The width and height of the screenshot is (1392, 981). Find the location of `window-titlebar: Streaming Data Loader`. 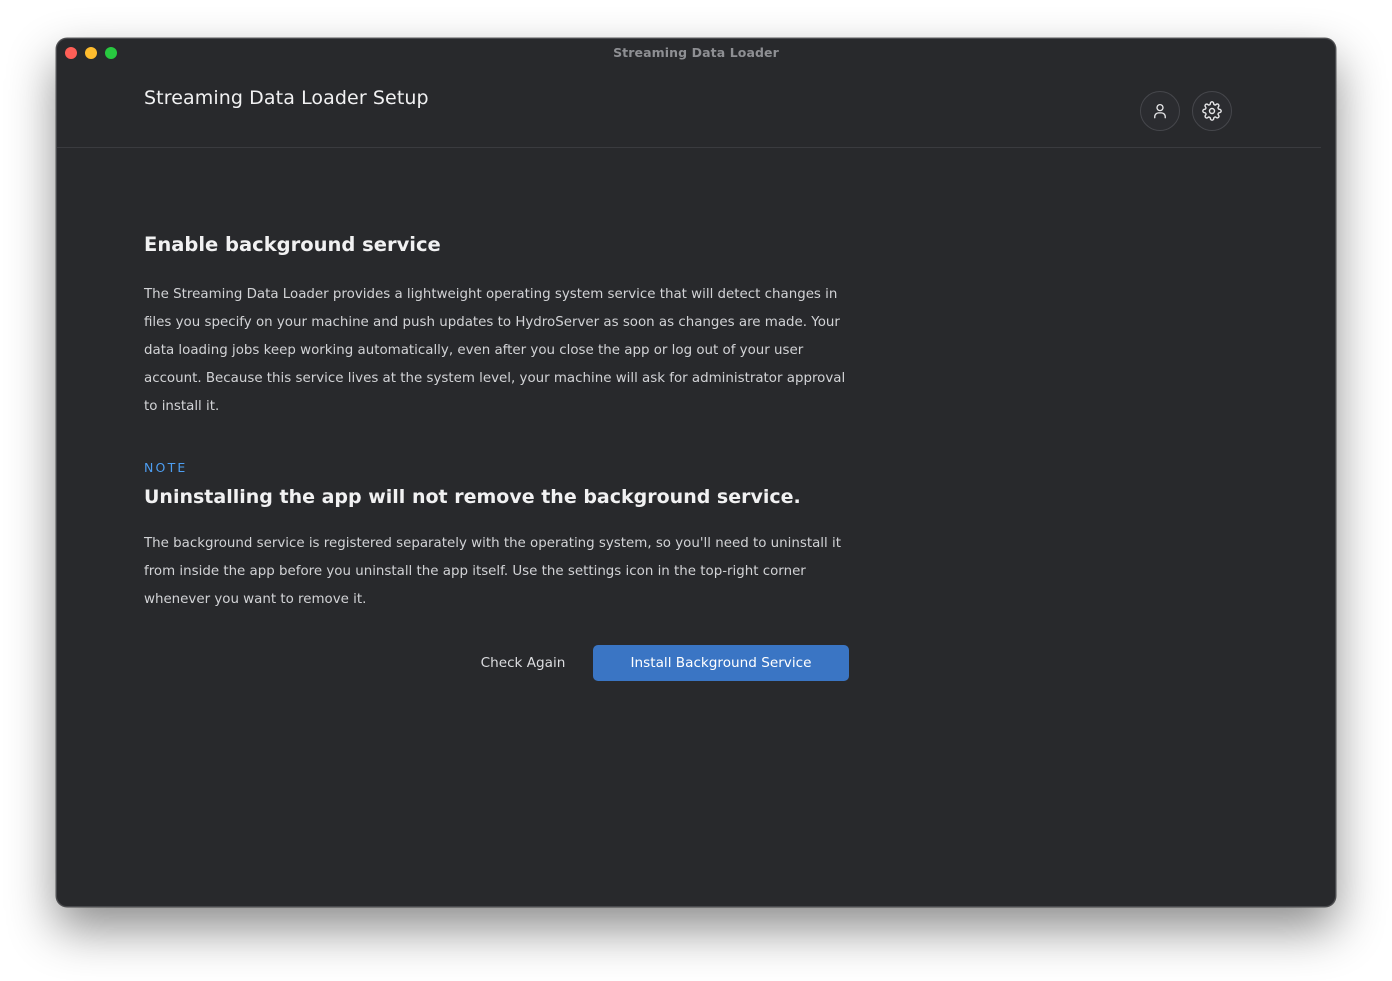

window-titlebar: Streaming Data Loader is located at coordinates (696, 53).